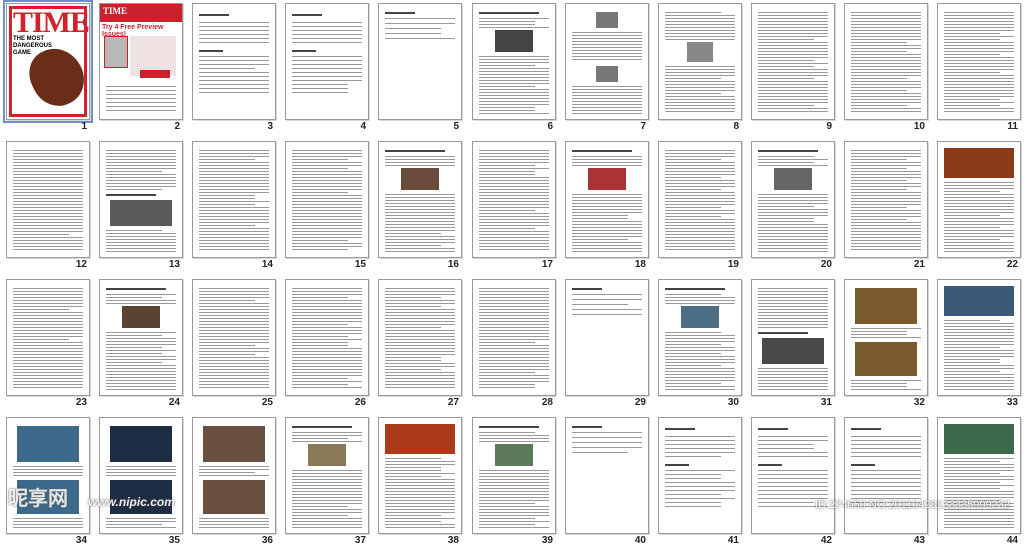 This screenshot has width=1024, height=549. I want to click on page-thumbnail-cell: 35, so click(139, 481).